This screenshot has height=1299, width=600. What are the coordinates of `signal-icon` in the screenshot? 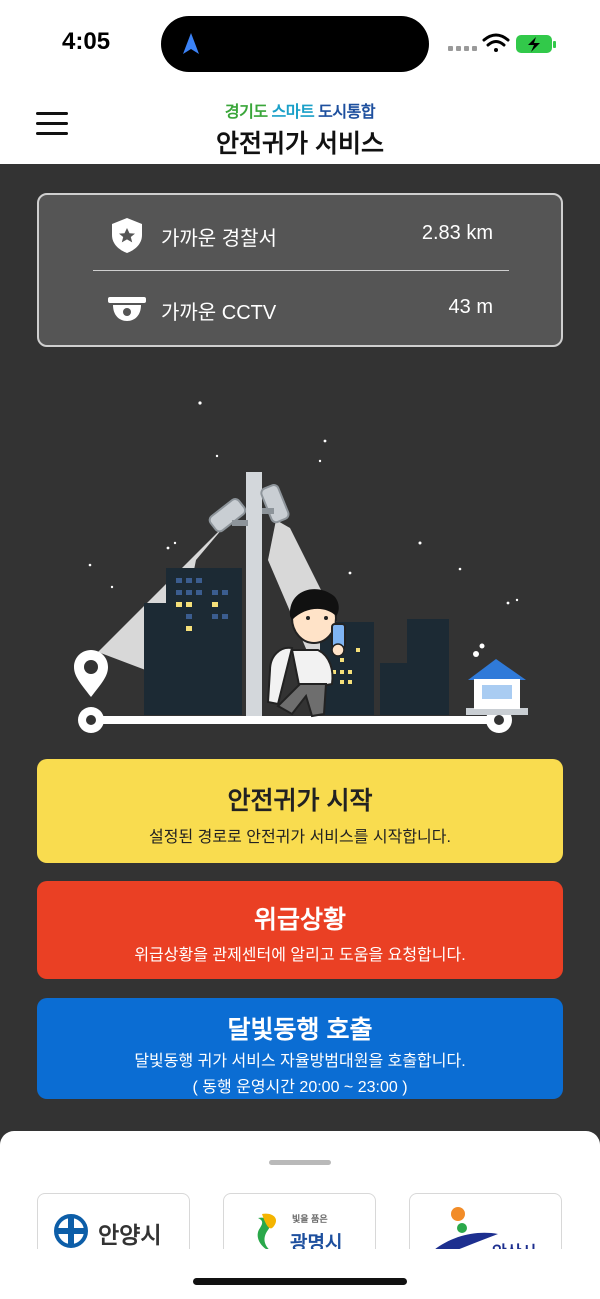 It's located at (462, 48).